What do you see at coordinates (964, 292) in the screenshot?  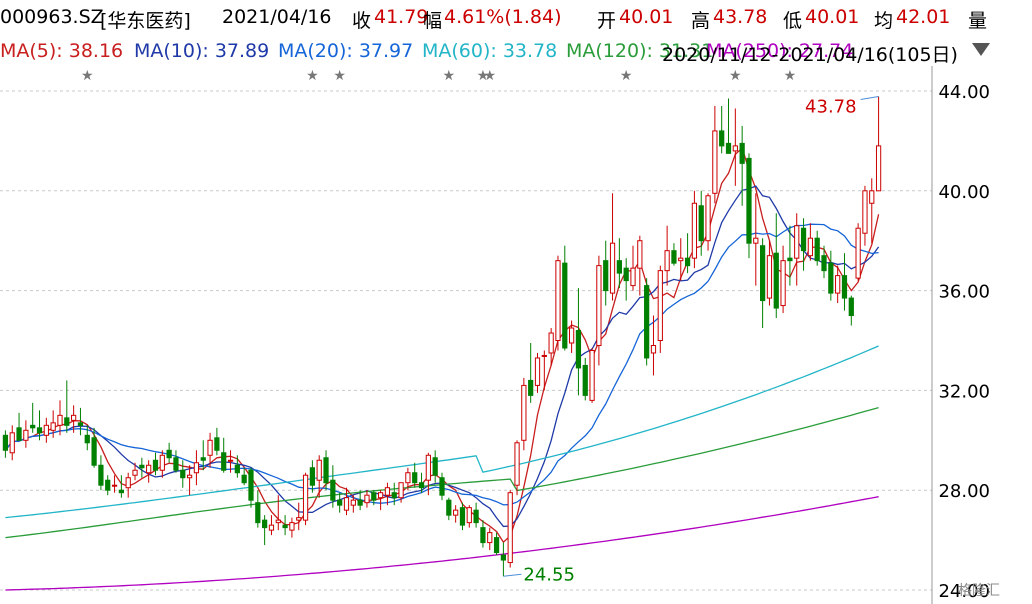 I see `y-tick-label: 36.00` at bounding box center [964, 292].